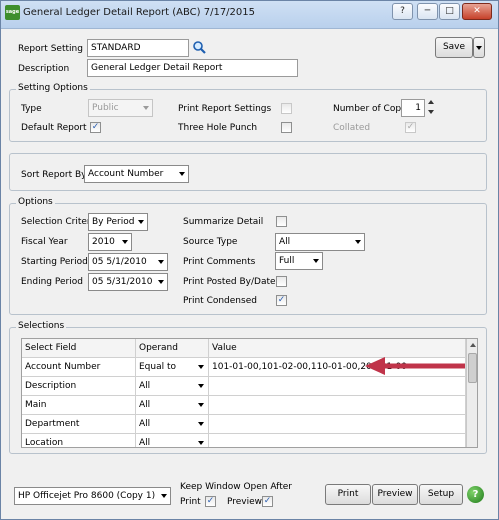  What do you see at coordinates (172, 386) in the screenshot?
I see `row-2-operand: All` at bounding box center [172, 386].